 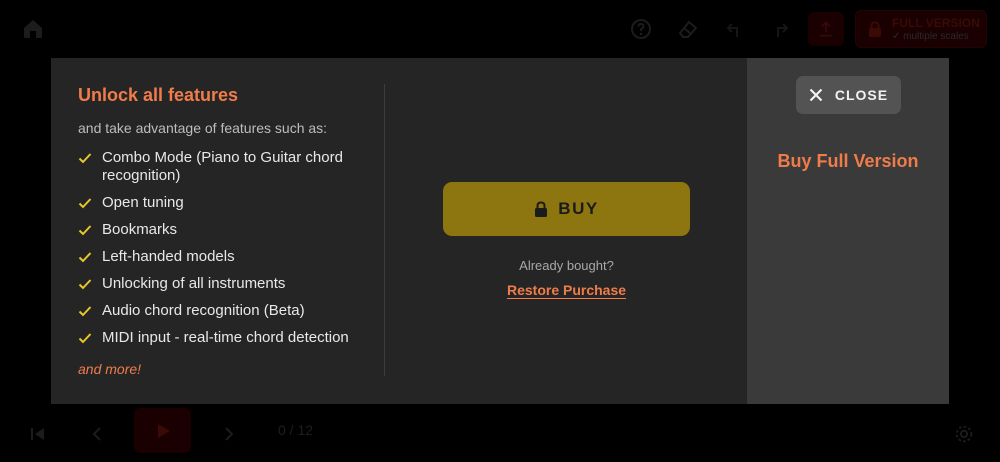 I want to click on already-bought-text: Already bought?, so click(x=566, y=265).